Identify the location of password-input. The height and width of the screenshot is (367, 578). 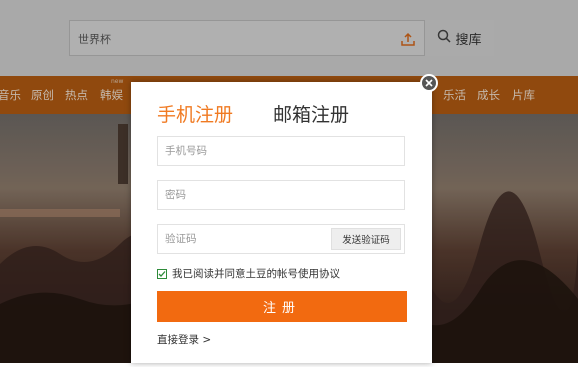
(245, 195).